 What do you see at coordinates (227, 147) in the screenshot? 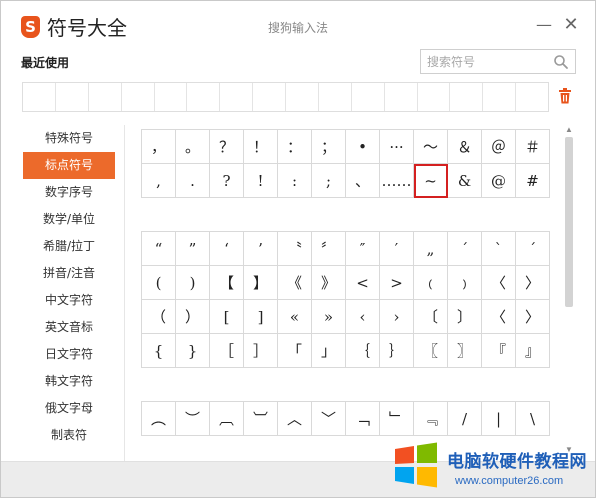
I see `symbol-cell: ？` at bounding box center [227, 147].